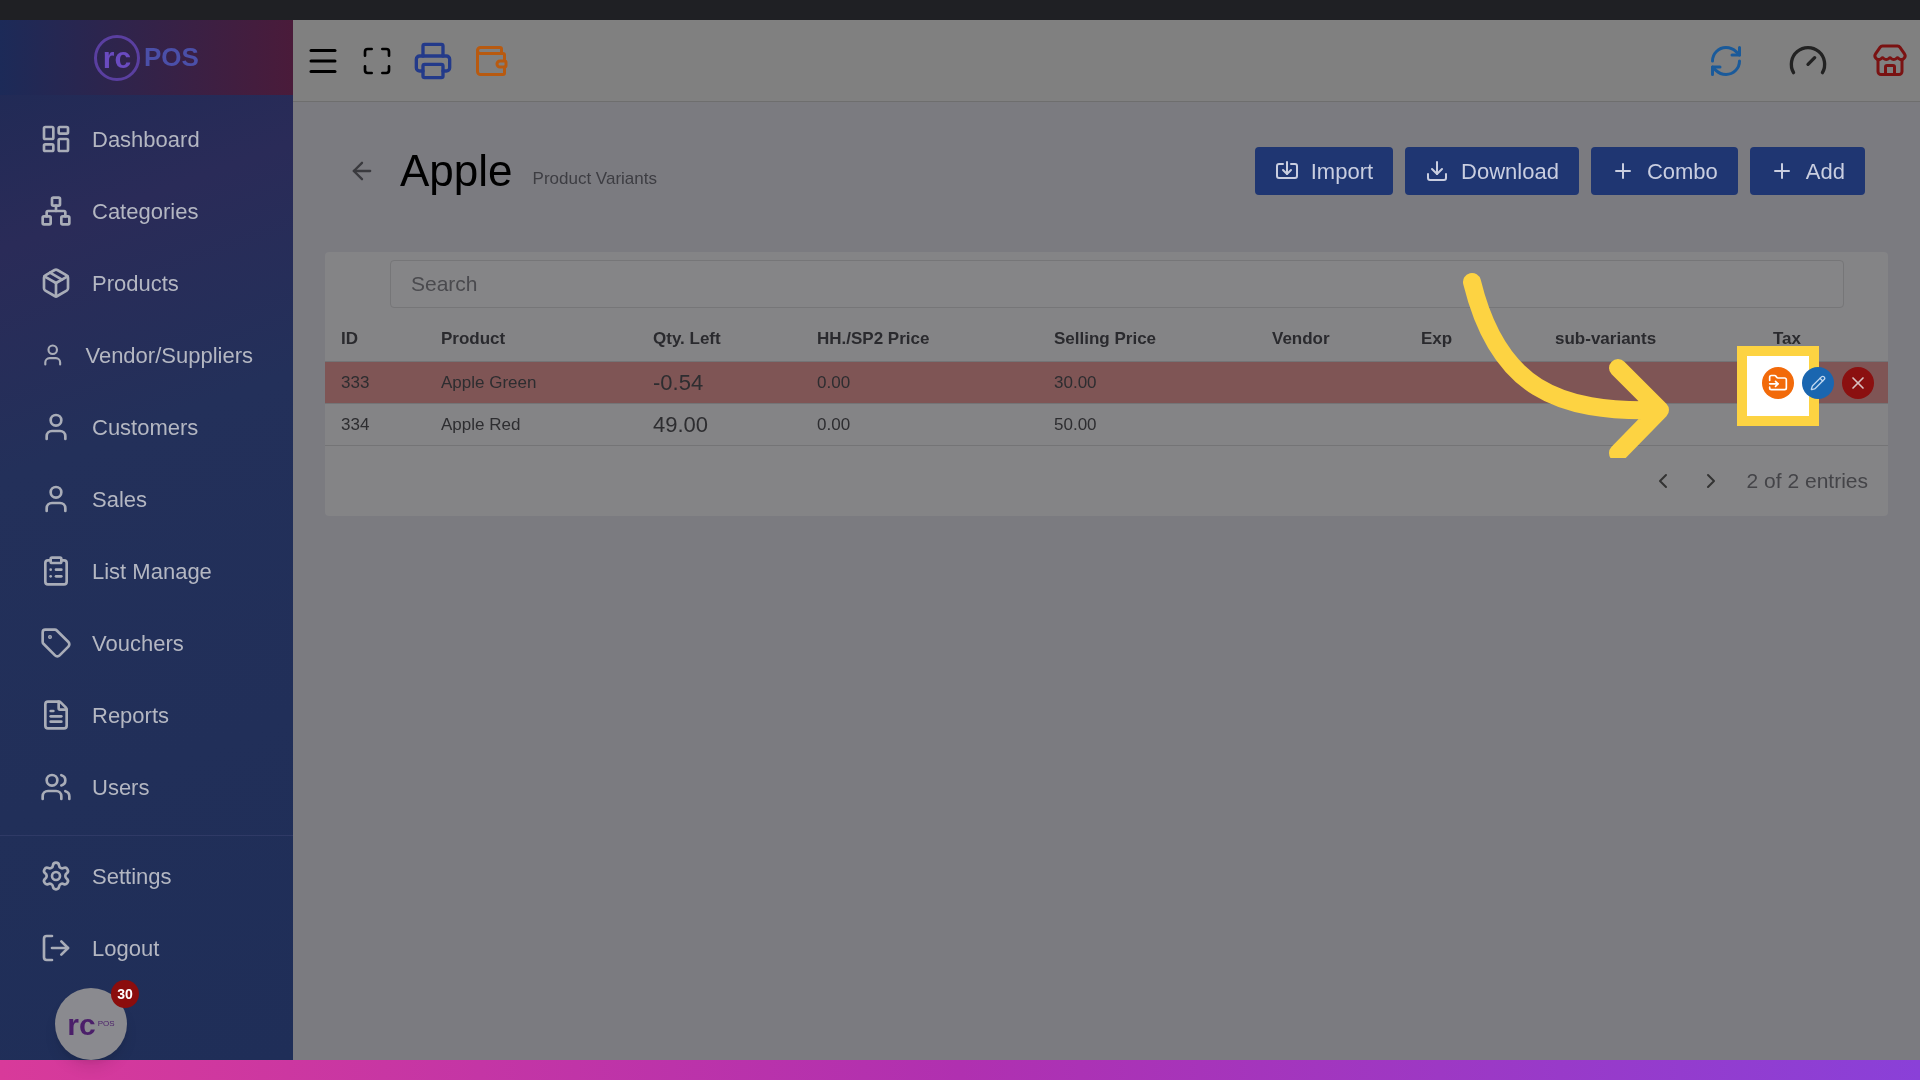 Image resolution: width=1920 pixels, height=1080 pixels. What do you see at coordinates (481, 424) in the screenshot?
I see `table-cell: Apple Red` at bounding box center [481, 424].